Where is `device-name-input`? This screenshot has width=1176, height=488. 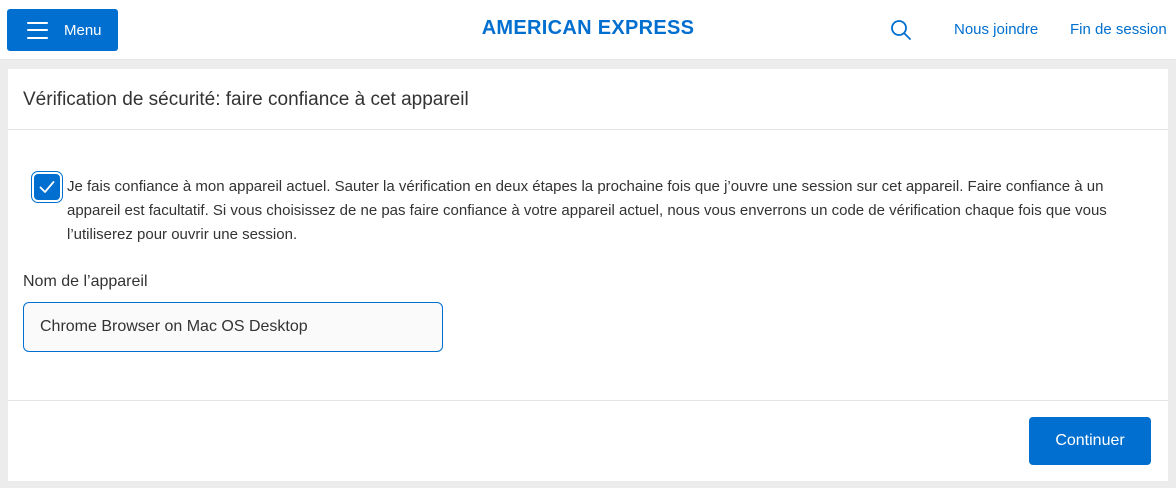 device-name-input is located at coordinates (233, 327).